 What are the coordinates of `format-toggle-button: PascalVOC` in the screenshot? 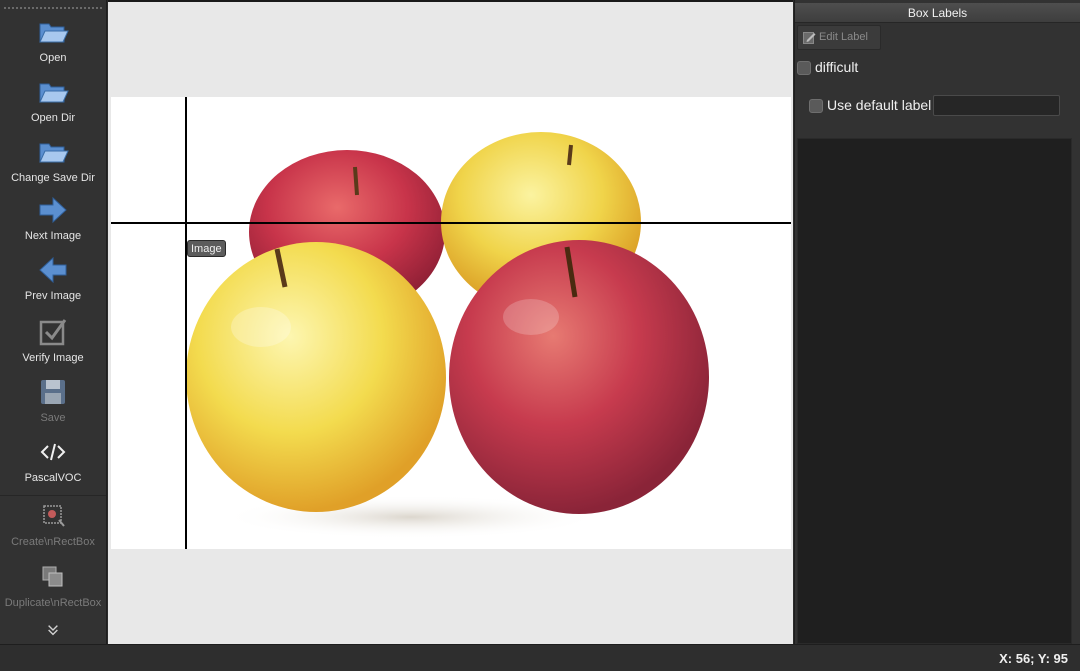 It's located at (53, 460).